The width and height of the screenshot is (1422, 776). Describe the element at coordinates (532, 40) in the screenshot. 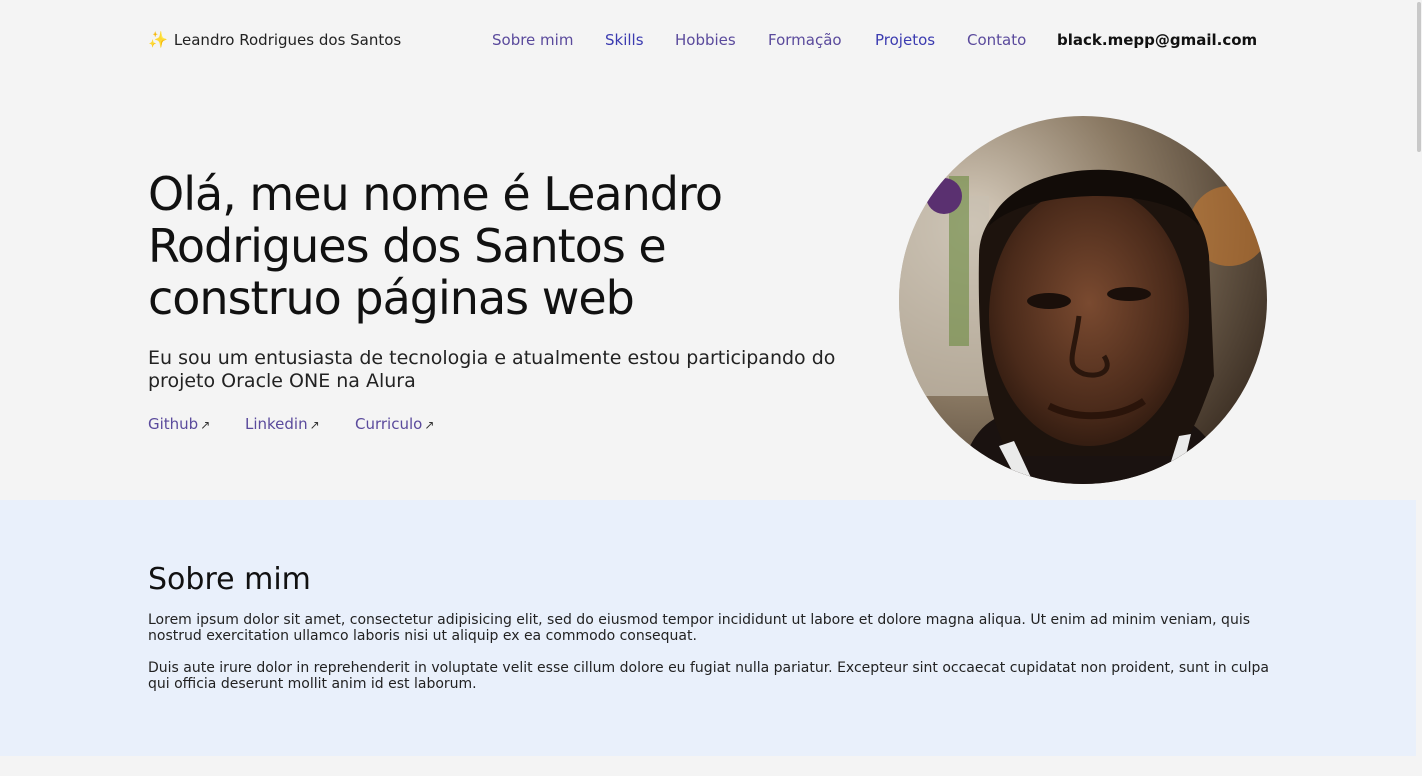

I see `nav-link-sobre-mim: Sobre mim` at that location.